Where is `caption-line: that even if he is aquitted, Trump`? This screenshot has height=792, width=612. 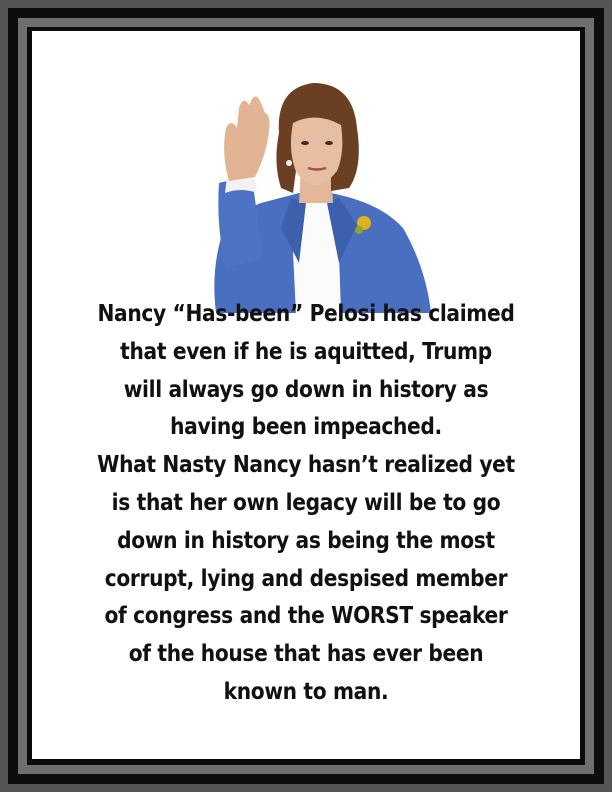 caption-line: that even if he is aquitted, Trump is located at coordinates (306, 350).